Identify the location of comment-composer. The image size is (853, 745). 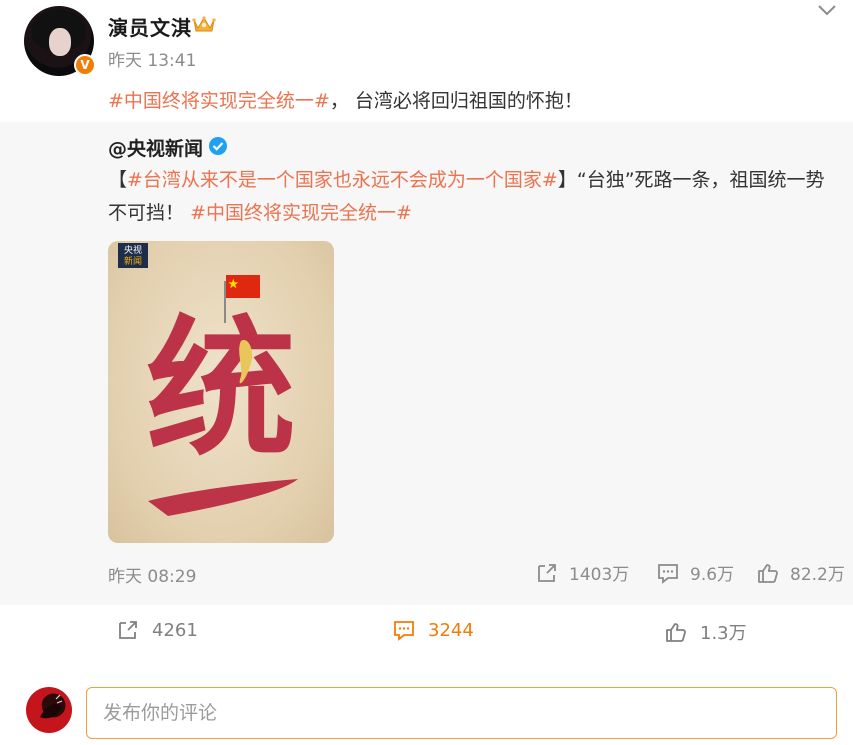
(426, 712).